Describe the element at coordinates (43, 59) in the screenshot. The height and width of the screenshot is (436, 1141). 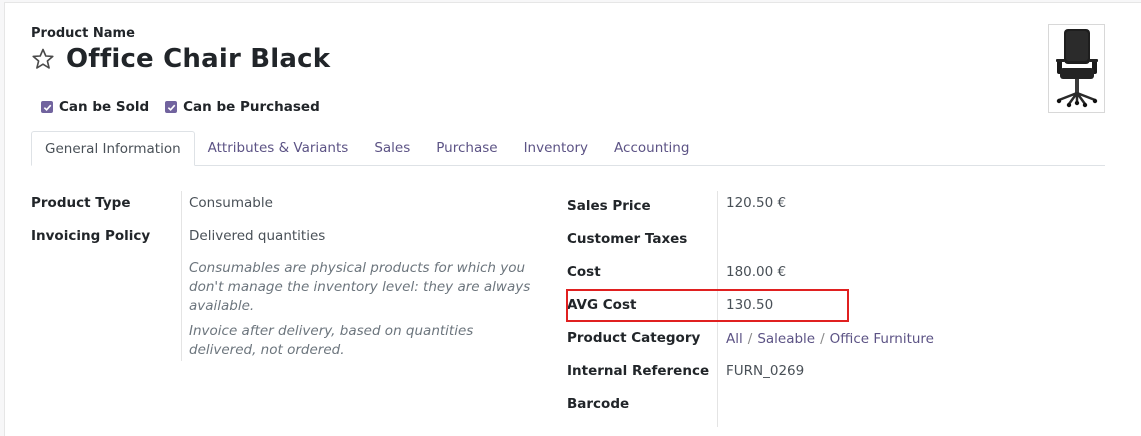
I see `star-icon` at that location.